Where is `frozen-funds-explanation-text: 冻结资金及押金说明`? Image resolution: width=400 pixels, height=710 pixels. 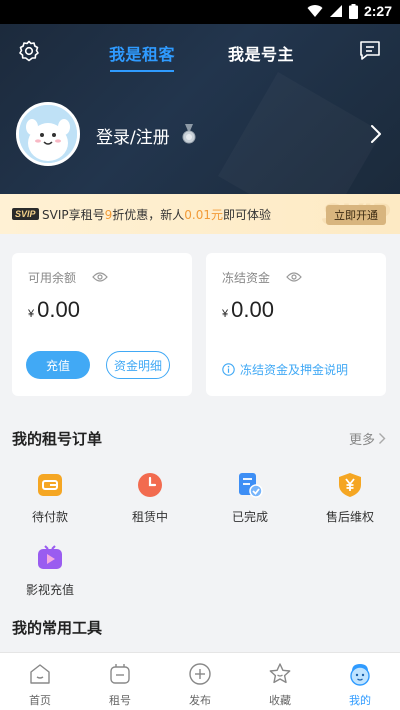 frozen-funds-explanation-text: 冻结资金及押金说明 is located at coordinates (294, 370).